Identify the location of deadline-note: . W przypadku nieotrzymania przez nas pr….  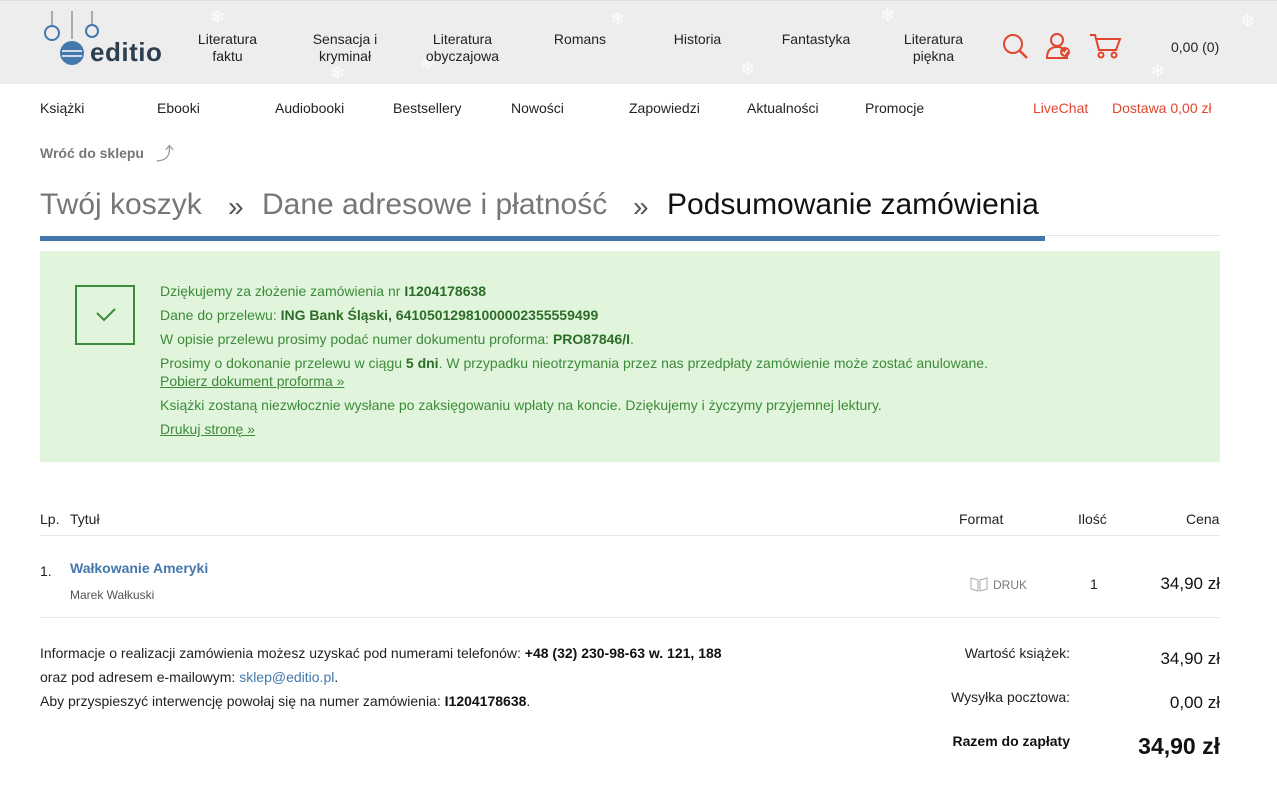
(713, 363).